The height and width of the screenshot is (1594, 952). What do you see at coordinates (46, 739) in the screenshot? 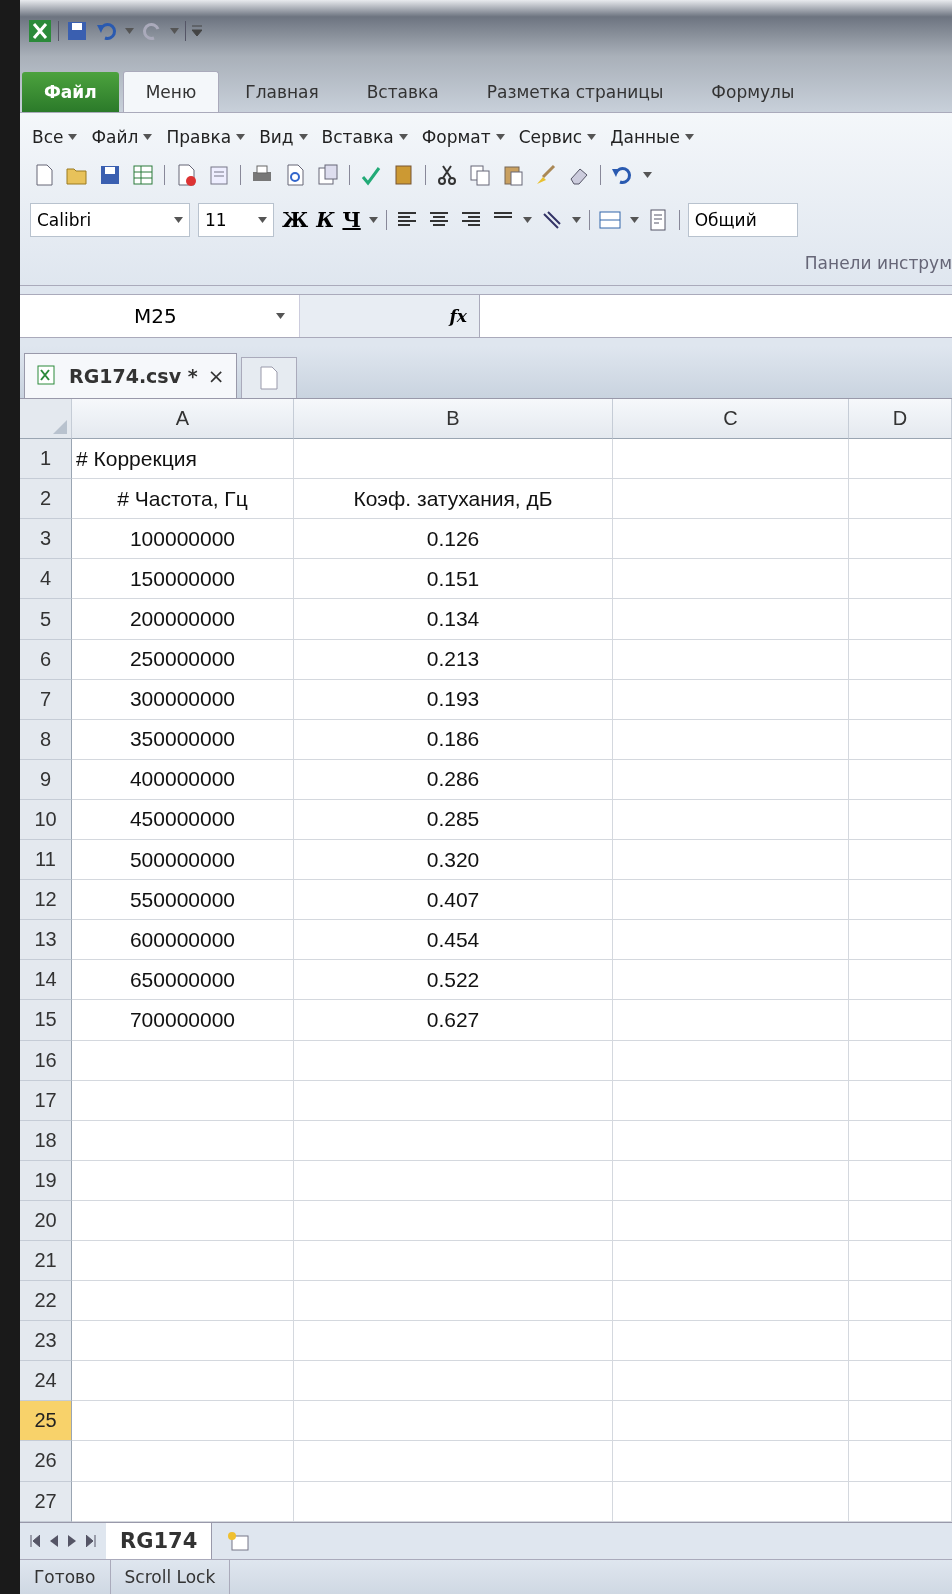
I see `row-header: 8` at bounding box center [46, 739].